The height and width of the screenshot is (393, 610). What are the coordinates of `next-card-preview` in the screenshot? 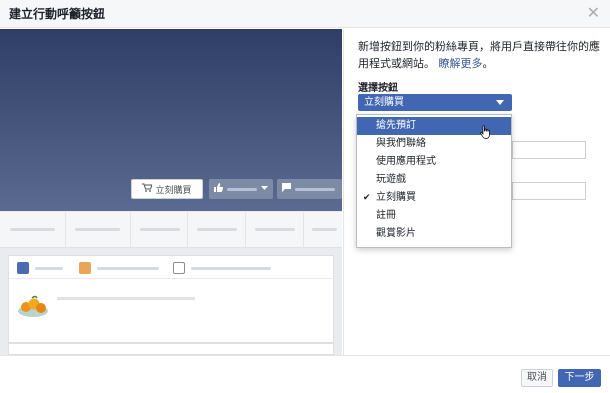 It's located at (171, 349).